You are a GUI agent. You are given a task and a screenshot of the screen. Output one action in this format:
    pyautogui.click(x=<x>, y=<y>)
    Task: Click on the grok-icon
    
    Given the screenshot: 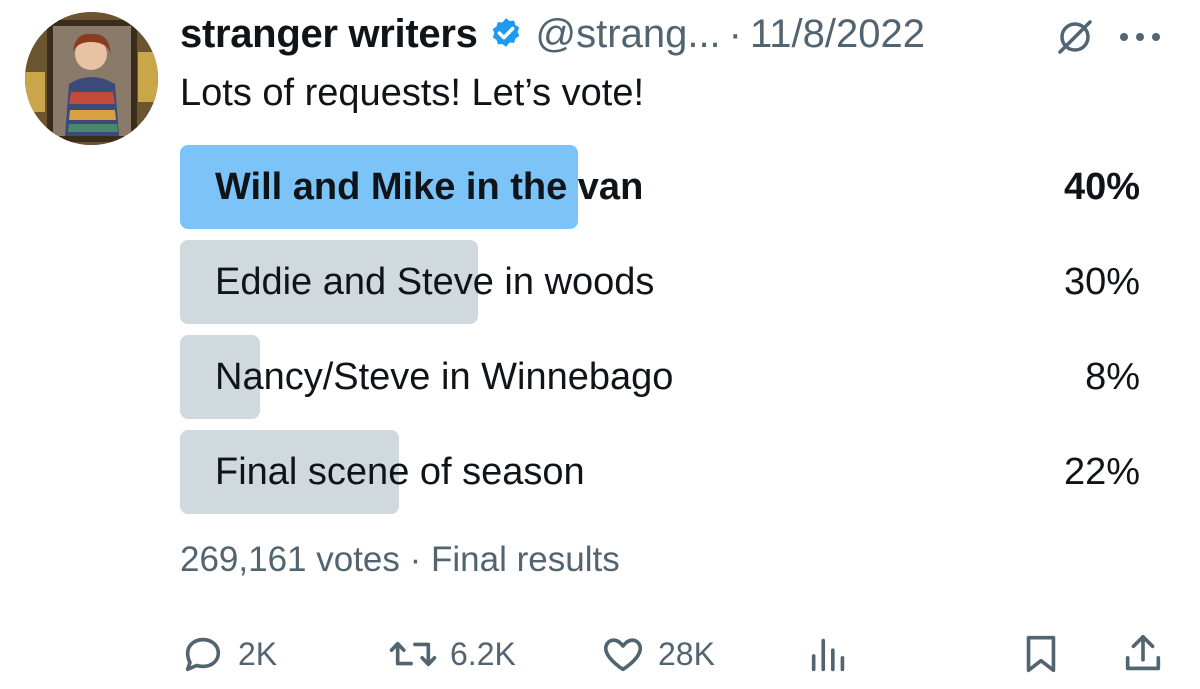 What is the action you would take?
    pyautogui.click(x=1075, y=37)
    